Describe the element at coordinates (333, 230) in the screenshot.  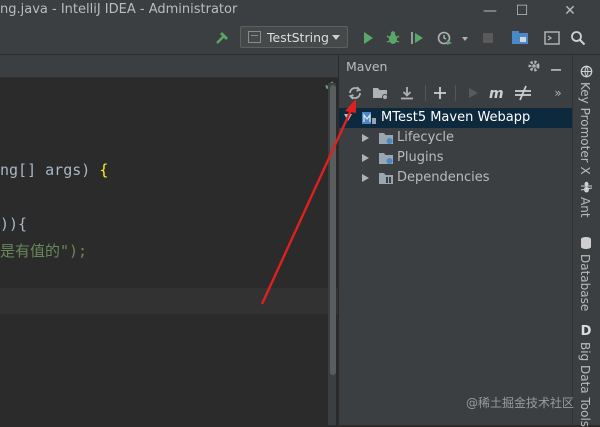
I see `editor-scrollbar-thumb` at that location.